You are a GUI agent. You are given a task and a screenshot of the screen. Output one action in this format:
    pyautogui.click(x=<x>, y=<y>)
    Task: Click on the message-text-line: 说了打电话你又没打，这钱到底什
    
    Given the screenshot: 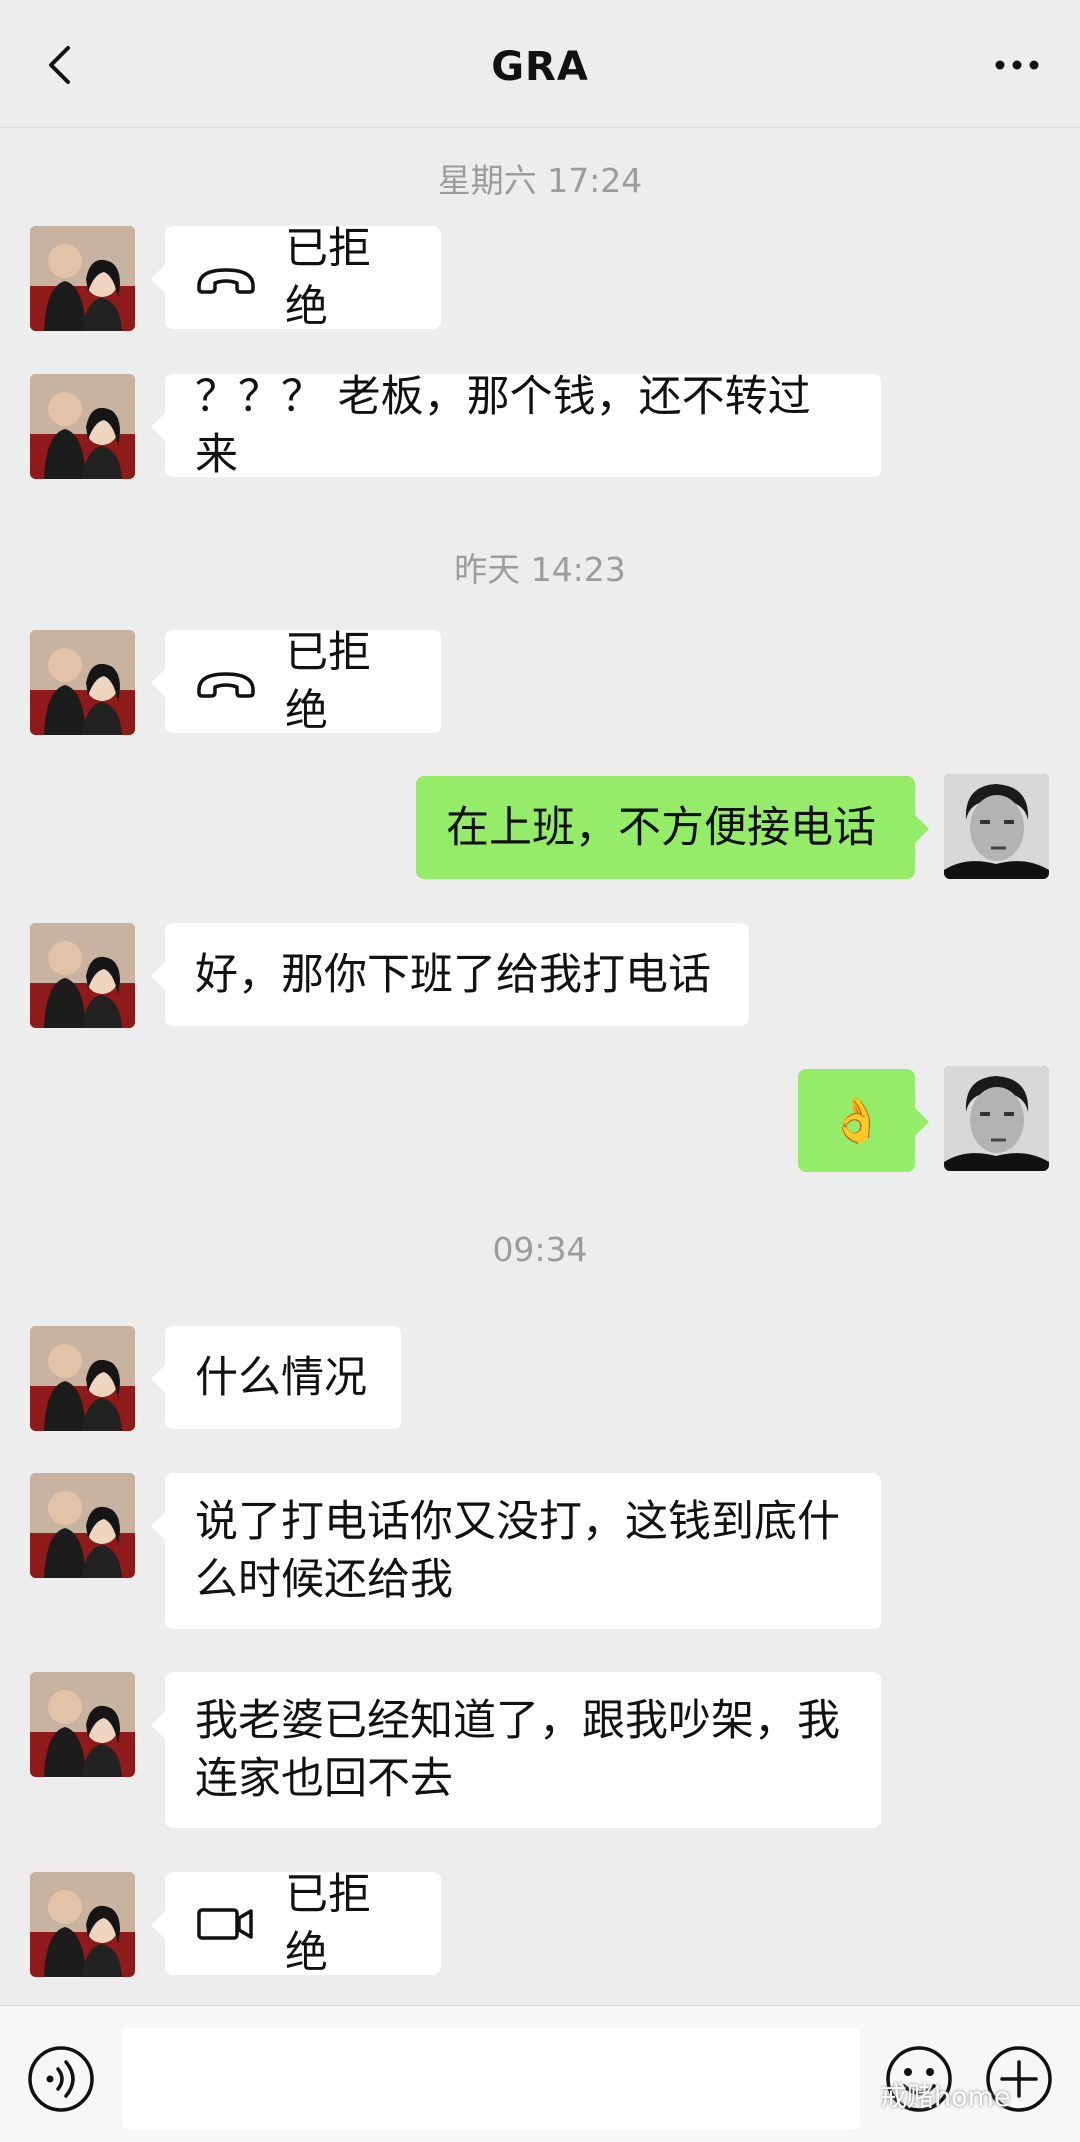 What is the action you would take?
    pyautogui.click(x=517, y=1522)
    